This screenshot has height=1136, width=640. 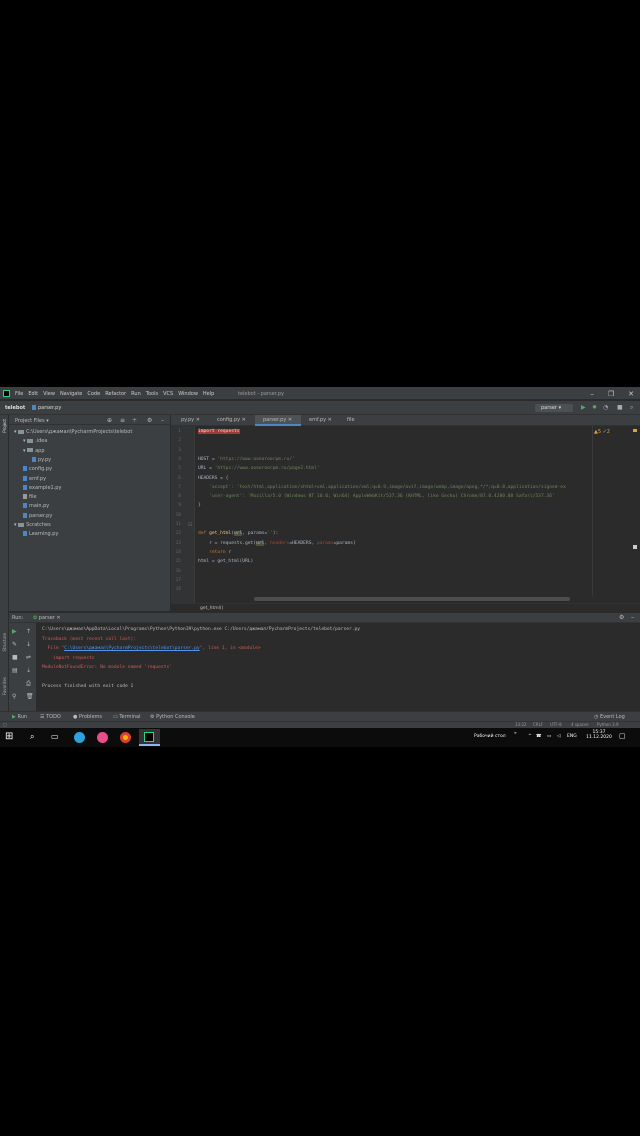 What do you see at coordinates (37, 515) in the screenshot?
I see `tree-item: parser.py` at bounding box center [37, 515].